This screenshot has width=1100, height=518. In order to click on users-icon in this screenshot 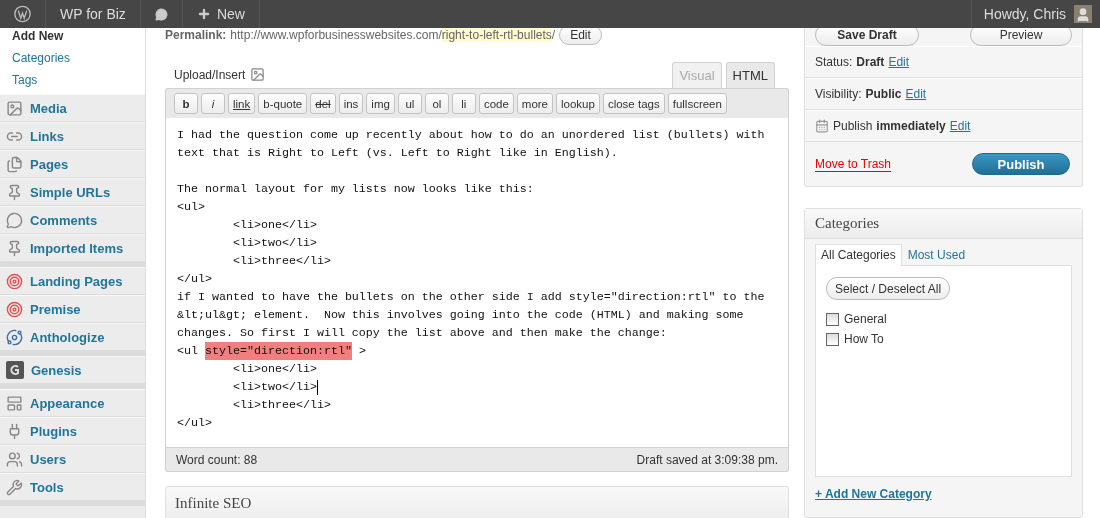, I will do `click(14, 459)`.